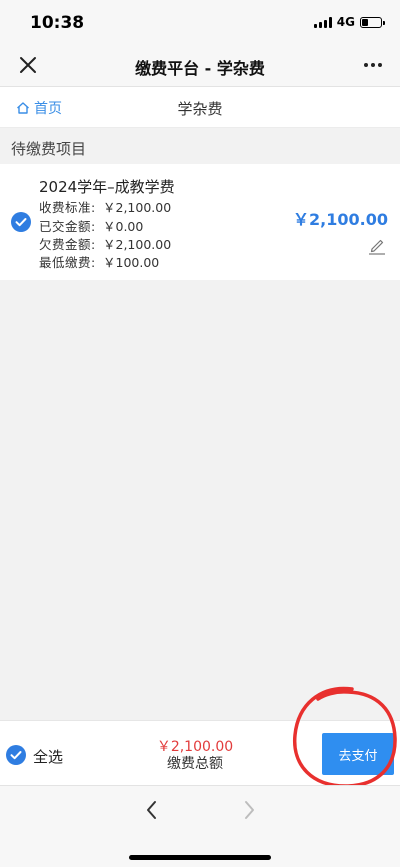 Image resolution: width=400 pixels, height=867 pixels. I want to click on home-link-label: 首页, so click(48, 109).